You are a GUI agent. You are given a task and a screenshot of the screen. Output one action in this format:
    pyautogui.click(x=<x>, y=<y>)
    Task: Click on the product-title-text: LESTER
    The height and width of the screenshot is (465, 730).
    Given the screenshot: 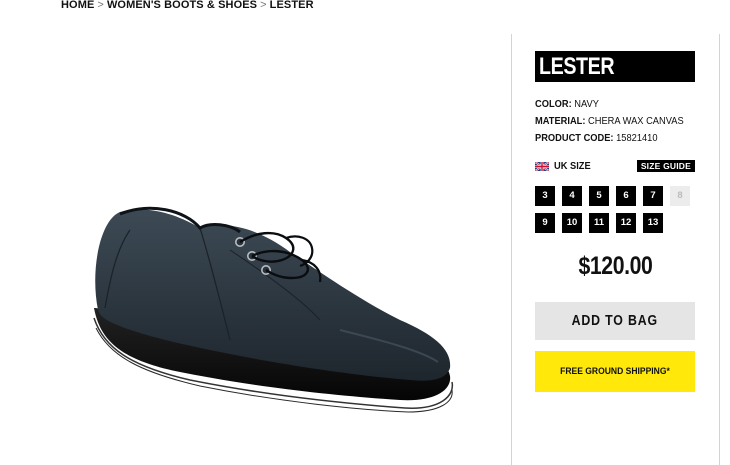 What is the action you would take?
    pyautogui.click(x=577, y=66)
    